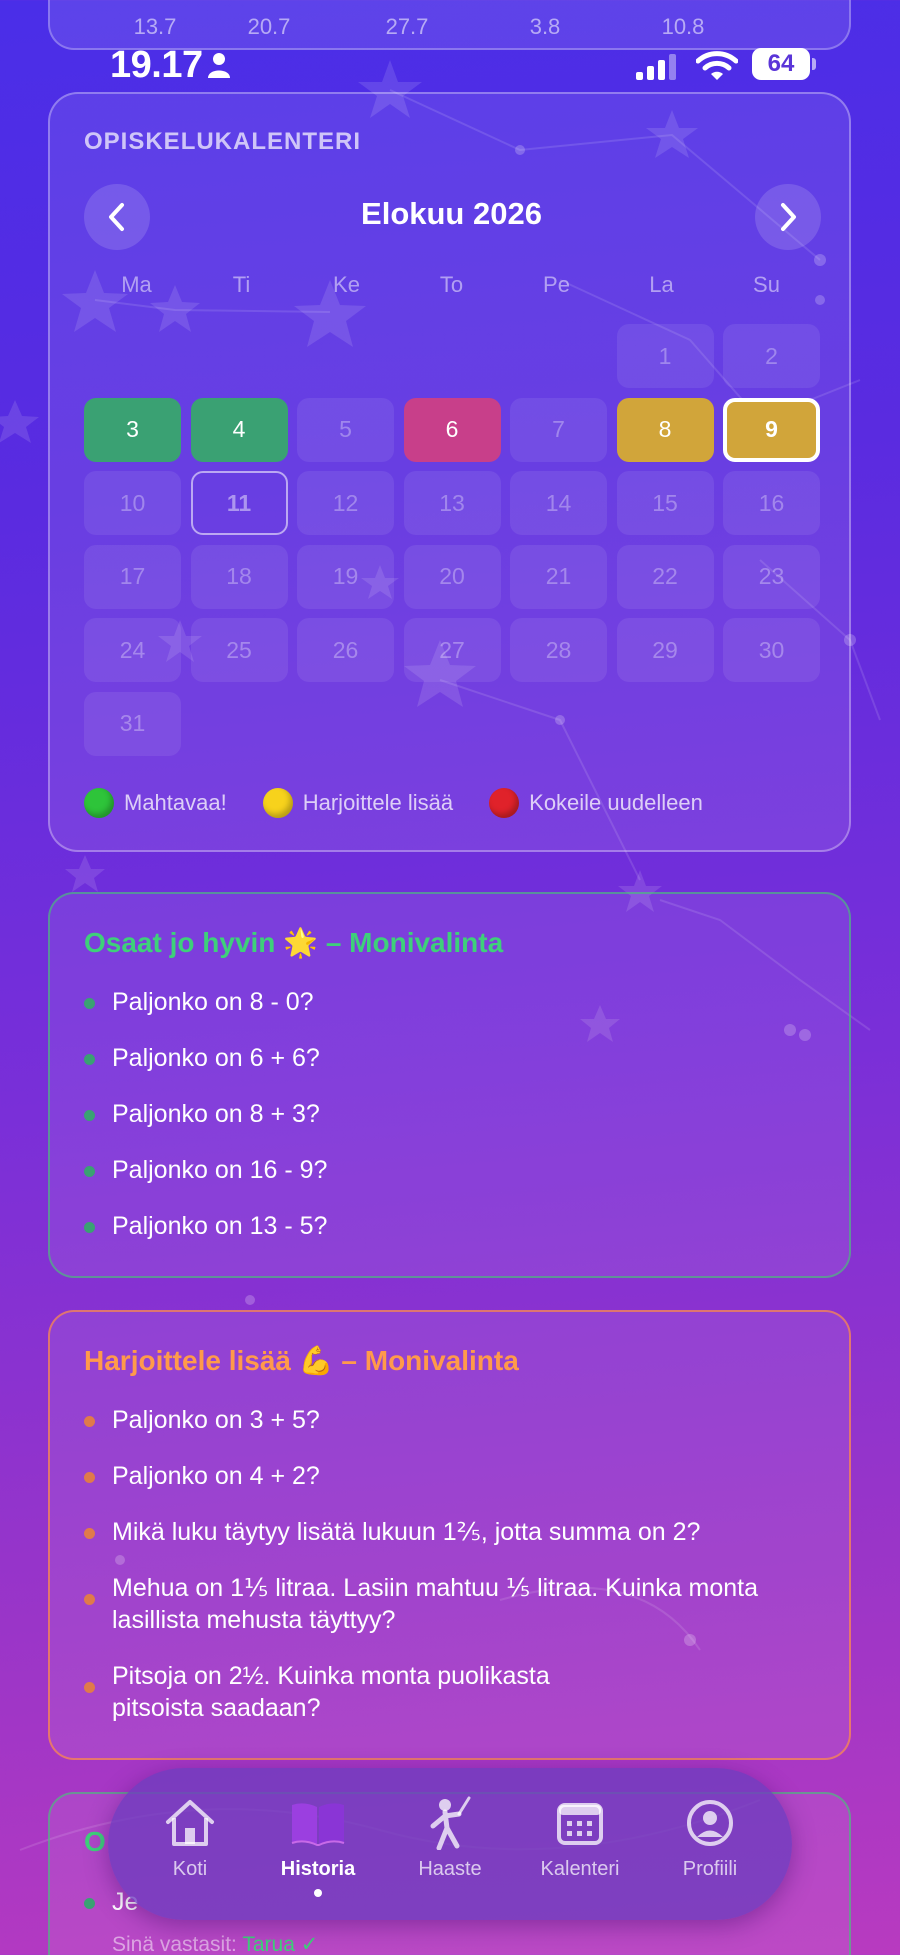 The width and height of the screenshot is (900, 1955). I want to click on calendar-day: 1, so click(665, 356).